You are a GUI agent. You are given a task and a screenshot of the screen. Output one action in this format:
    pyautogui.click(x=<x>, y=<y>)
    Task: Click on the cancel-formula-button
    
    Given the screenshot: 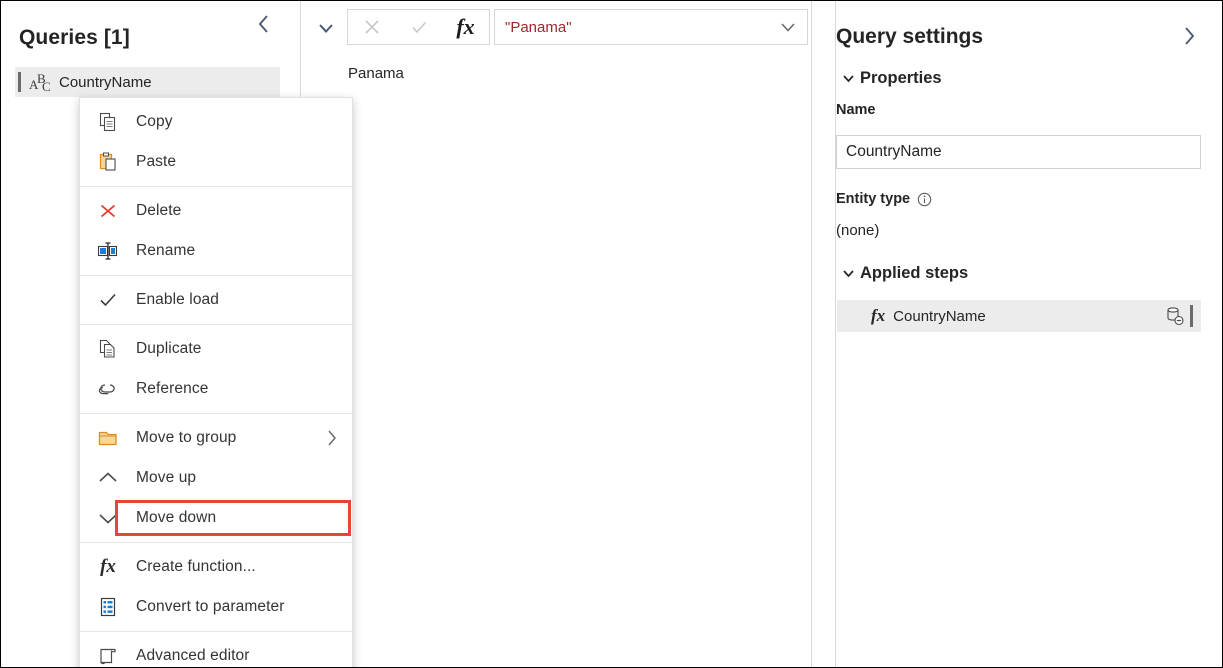 What is the action you would take?
    pyautogui.click(x=371, y=27)
    